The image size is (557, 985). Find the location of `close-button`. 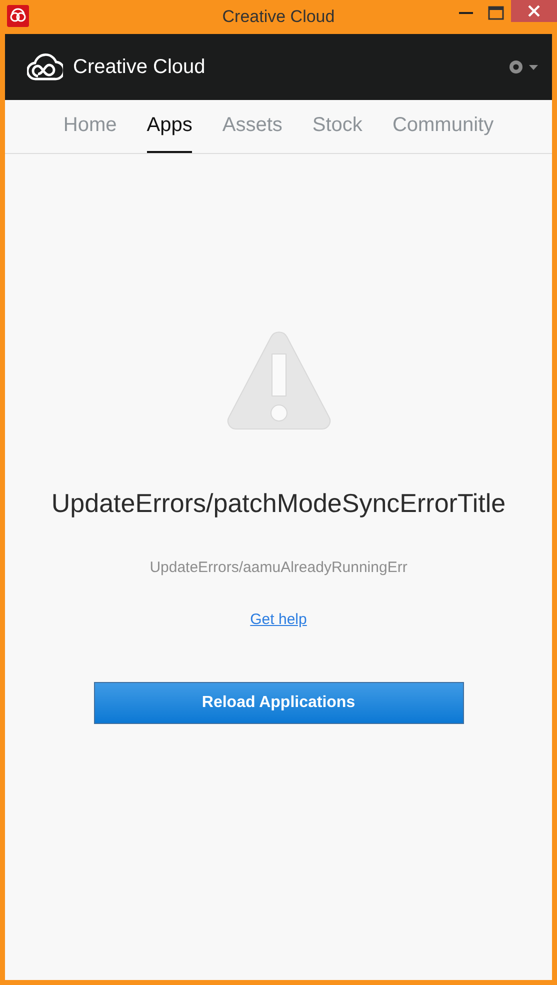

close-button is located at coordinates (534, 11).